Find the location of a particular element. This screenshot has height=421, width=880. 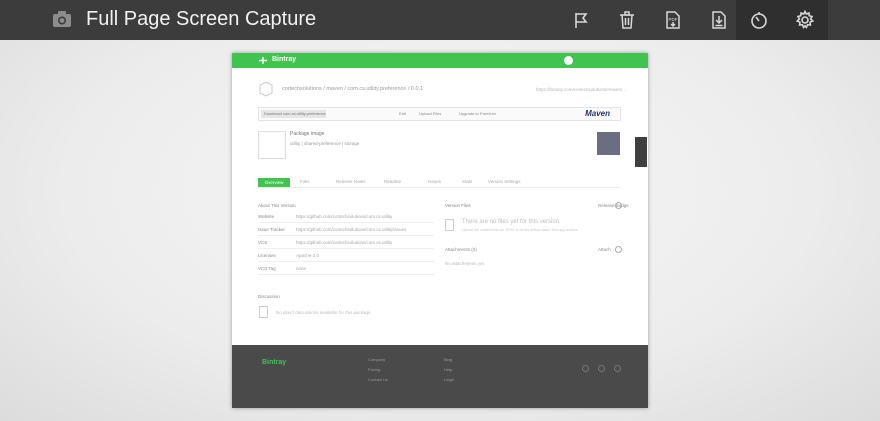

flag-button is located at coordinates (581, 20).